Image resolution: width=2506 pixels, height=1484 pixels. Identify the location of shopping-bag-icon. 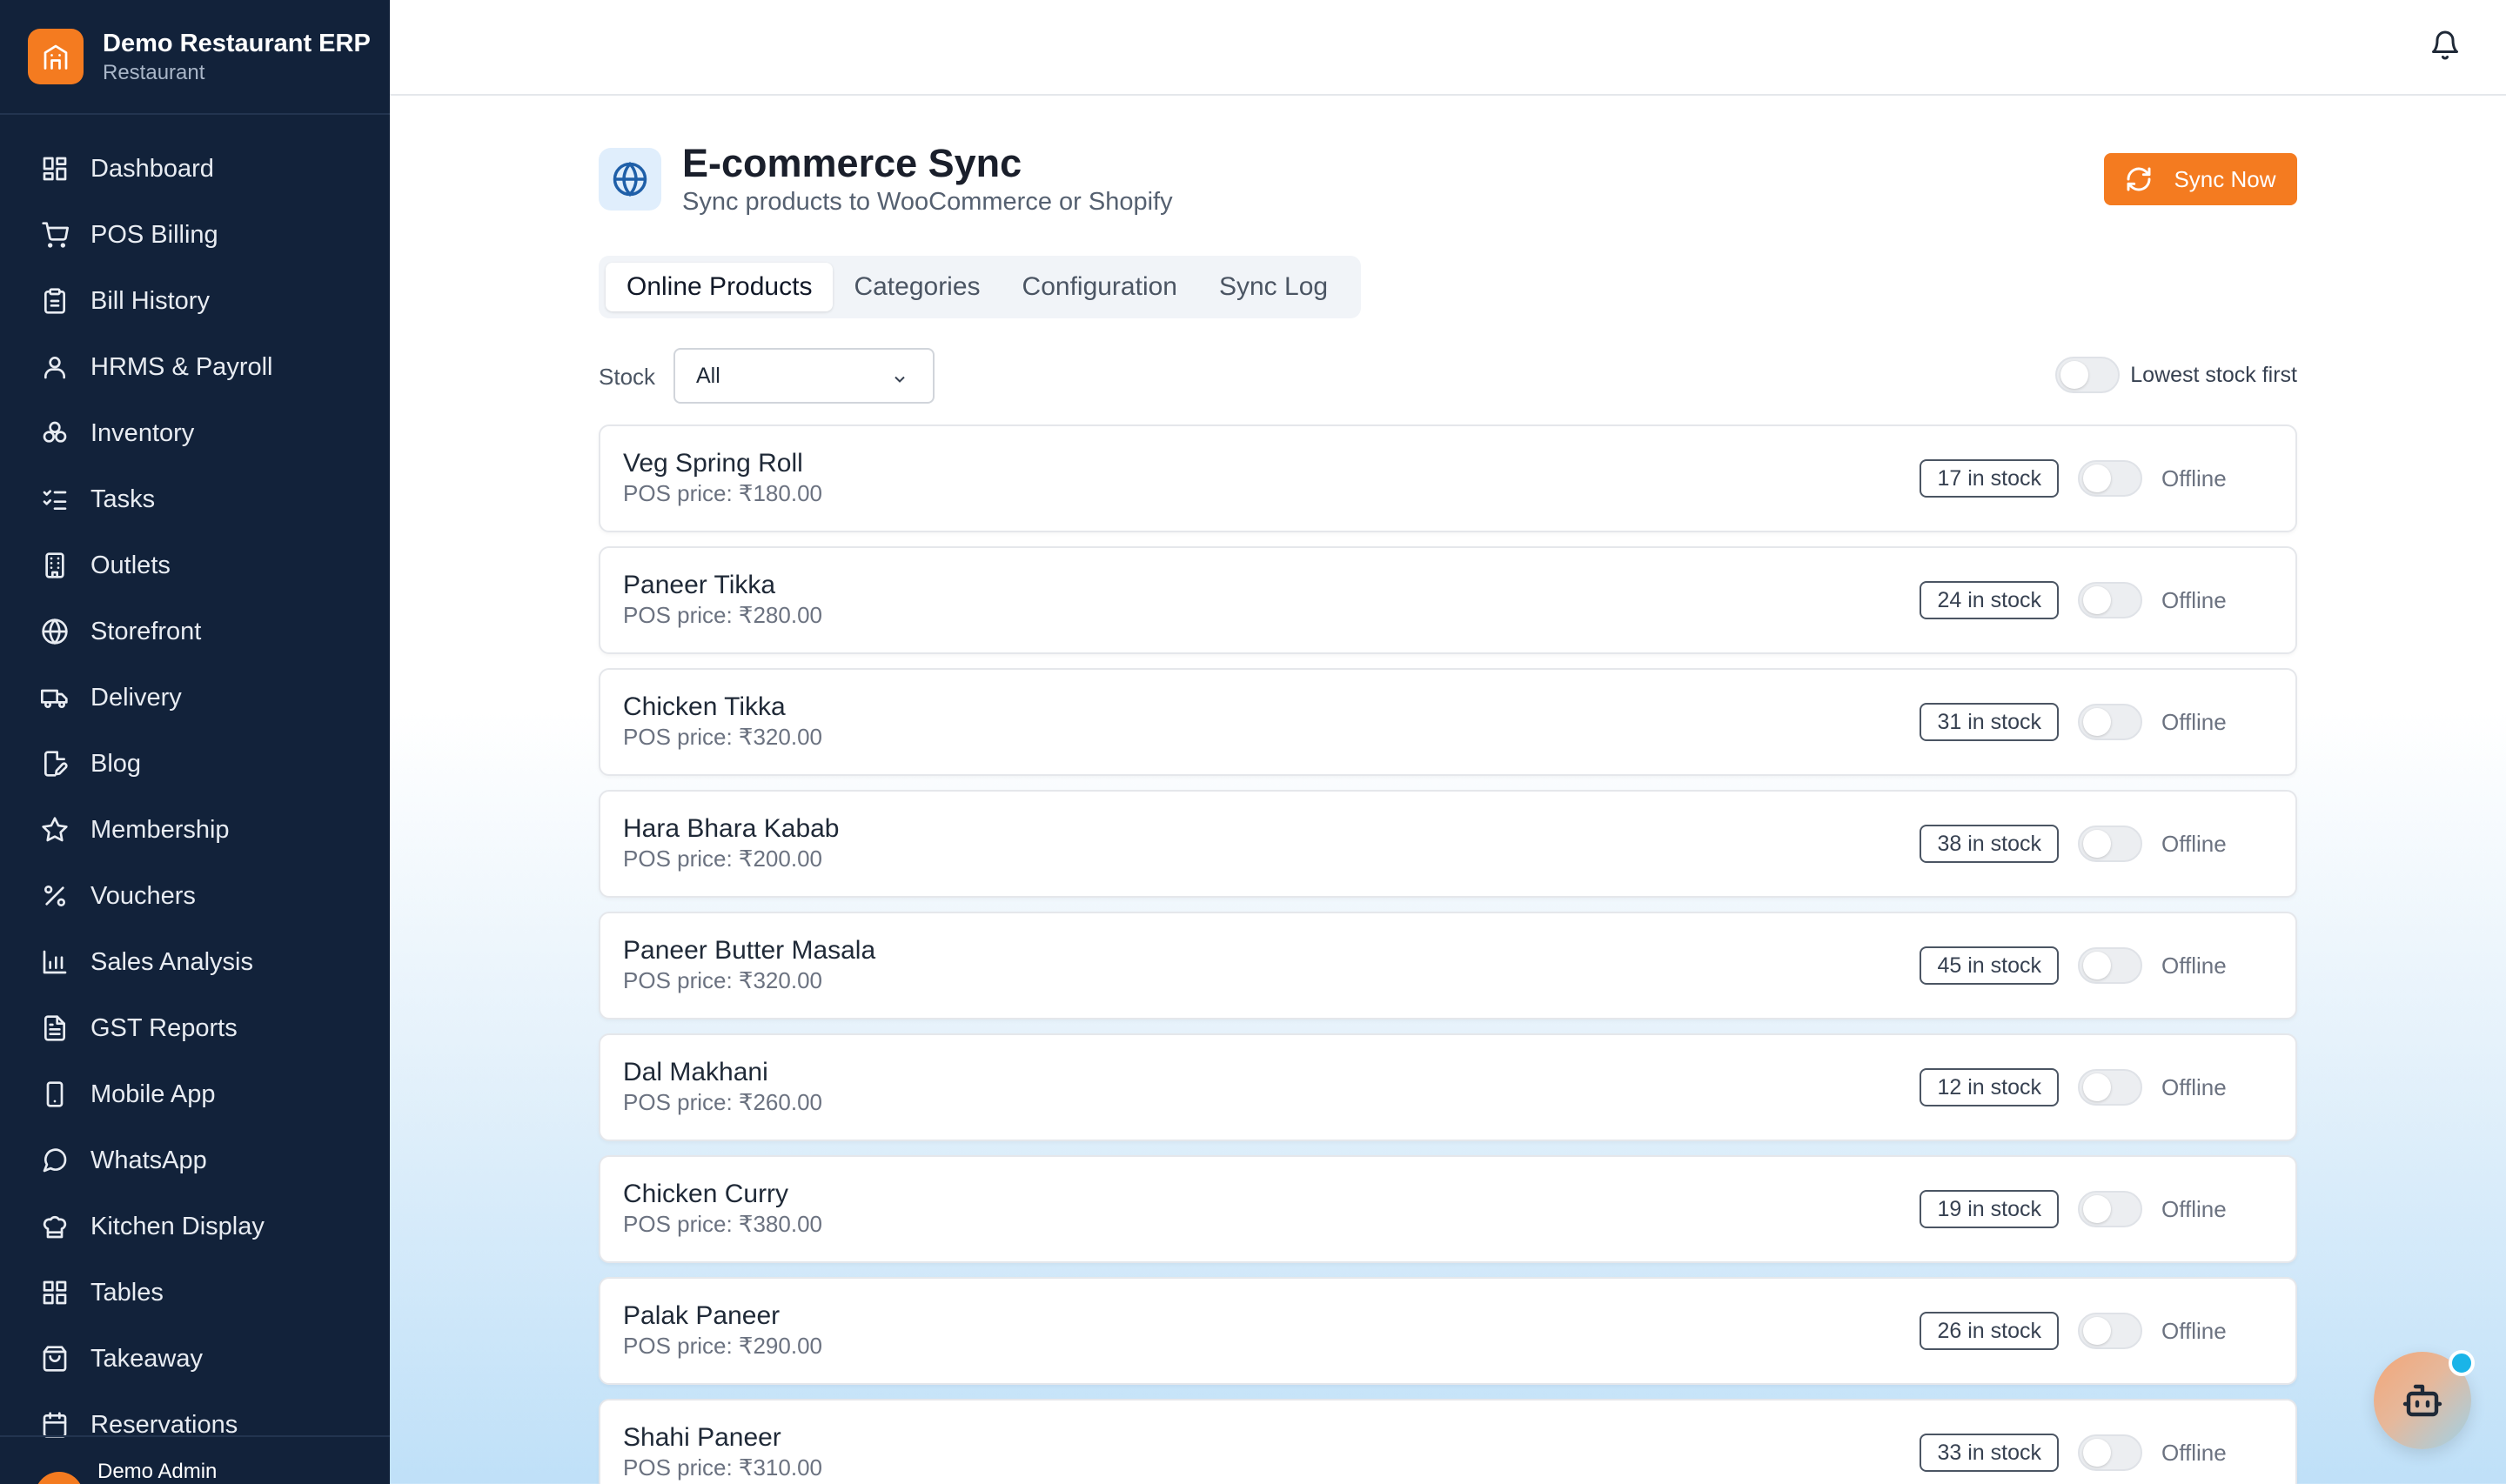
(55, 1359).